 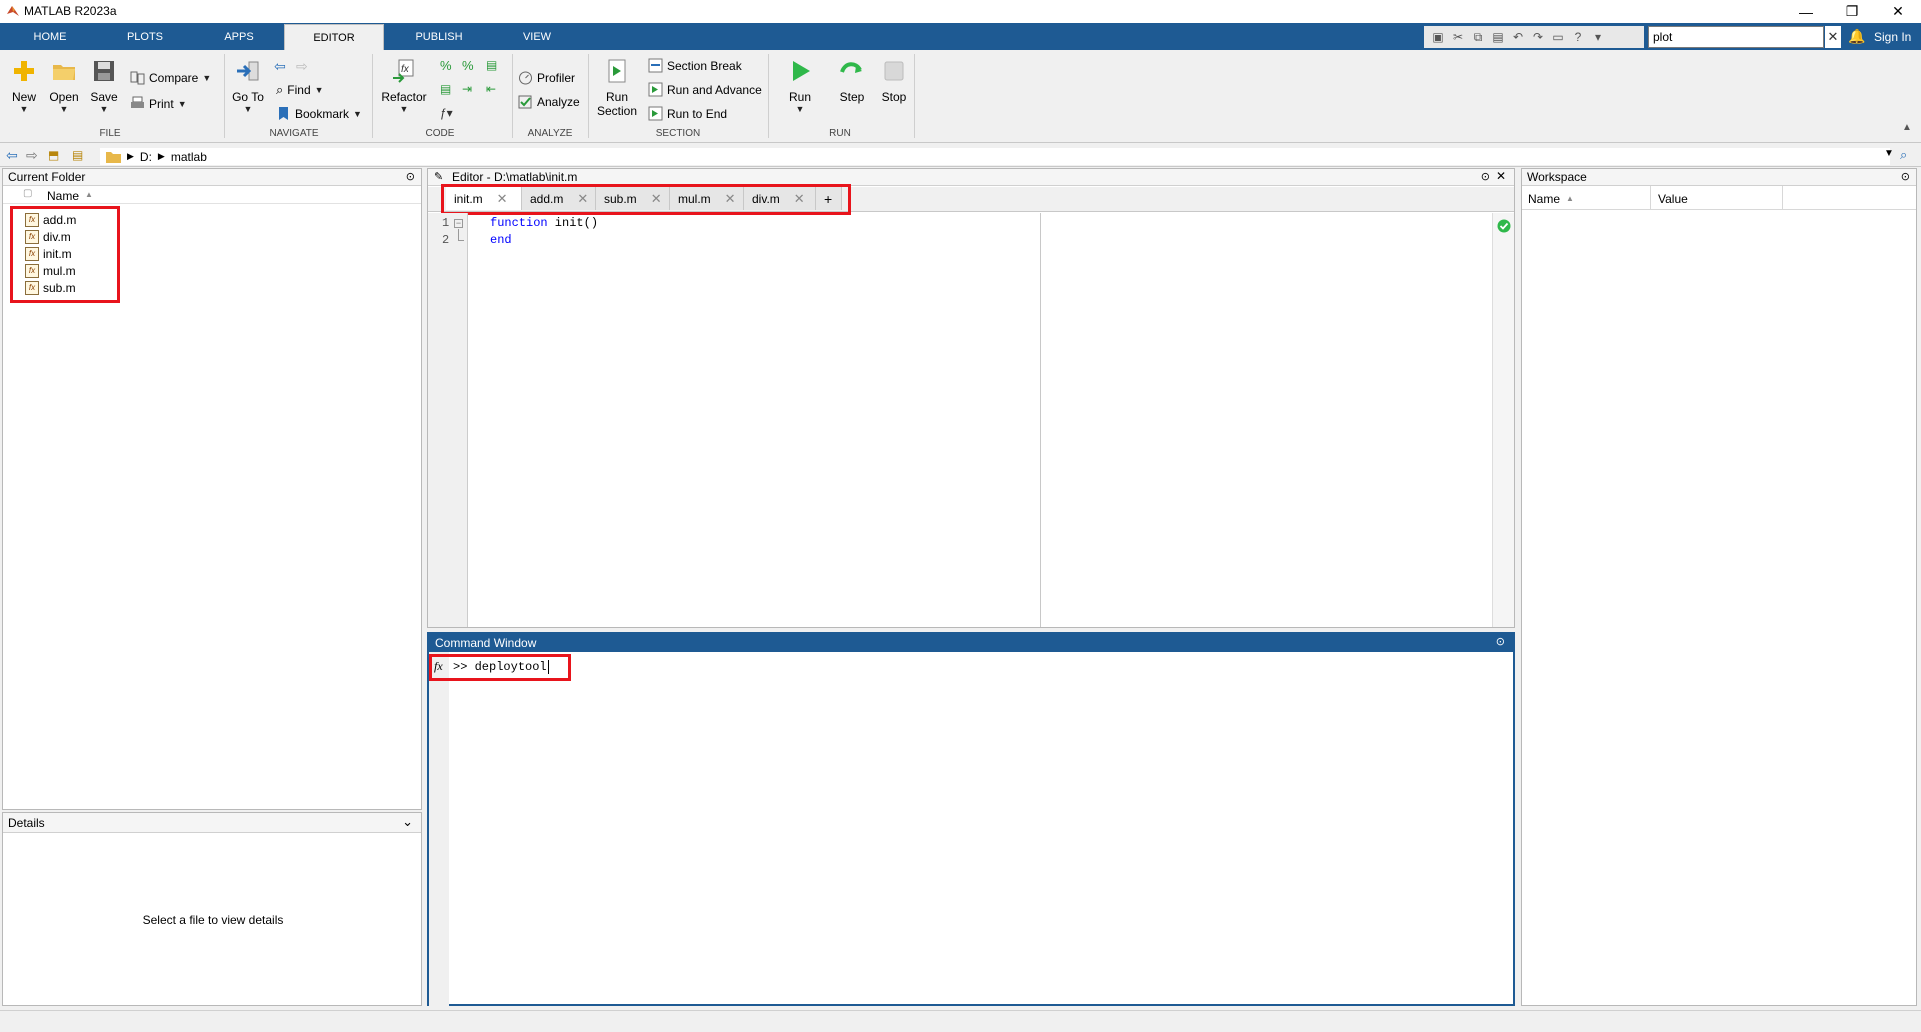 I want to click on run-button: Run ▼, so click(x=800, y=86).